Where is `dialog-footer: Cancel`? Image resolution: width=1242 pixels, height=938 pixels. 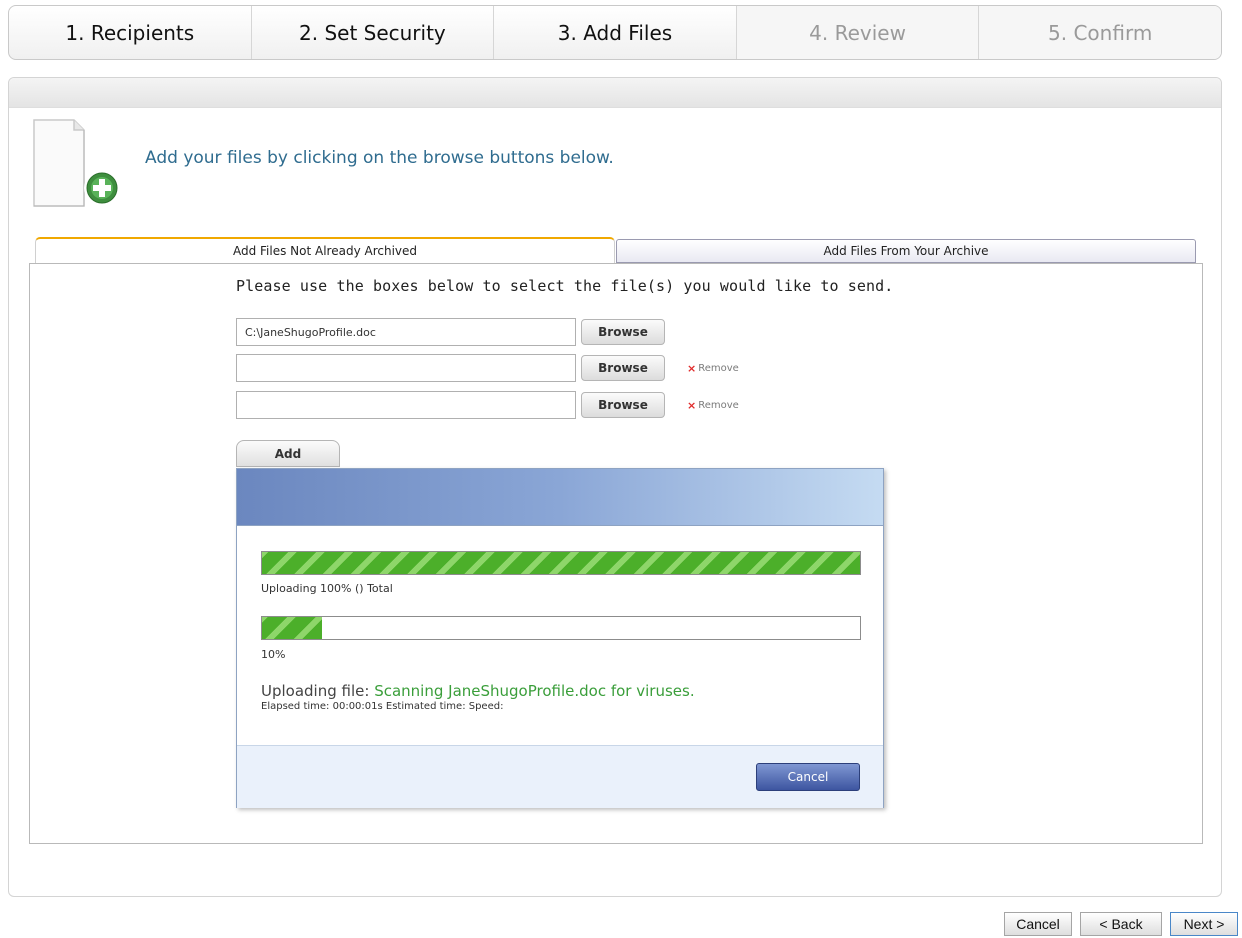
dialog-footer: Cancel is located at coordinates (560, 776).